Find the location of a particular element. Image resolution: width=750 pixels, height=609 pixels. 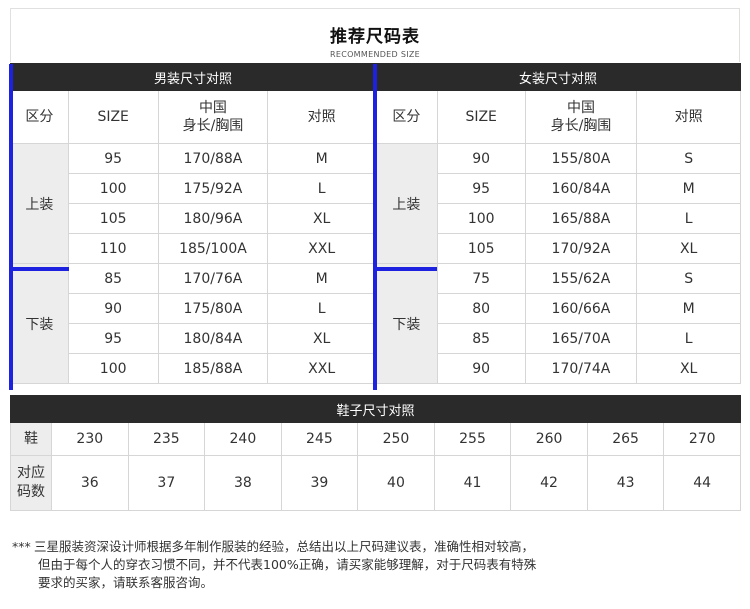

body-chest-cell: 160/66A is located at coordinates (581, 308).